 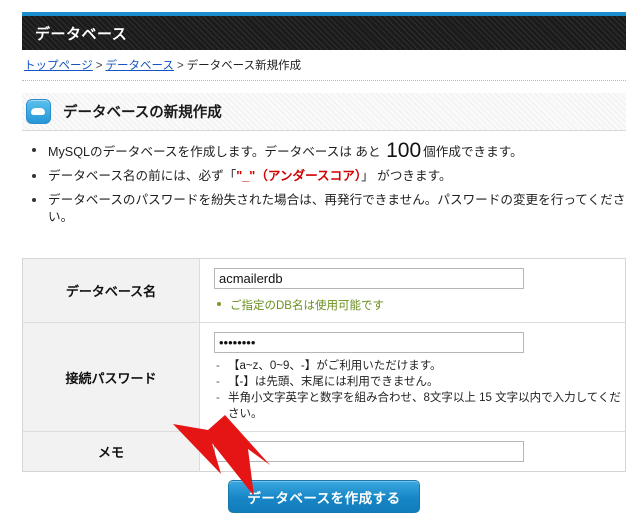 What do you see at coordinates (111, 451) in the screenshot?
I see `label-memo: メモ` at bounding box center [111, 451].